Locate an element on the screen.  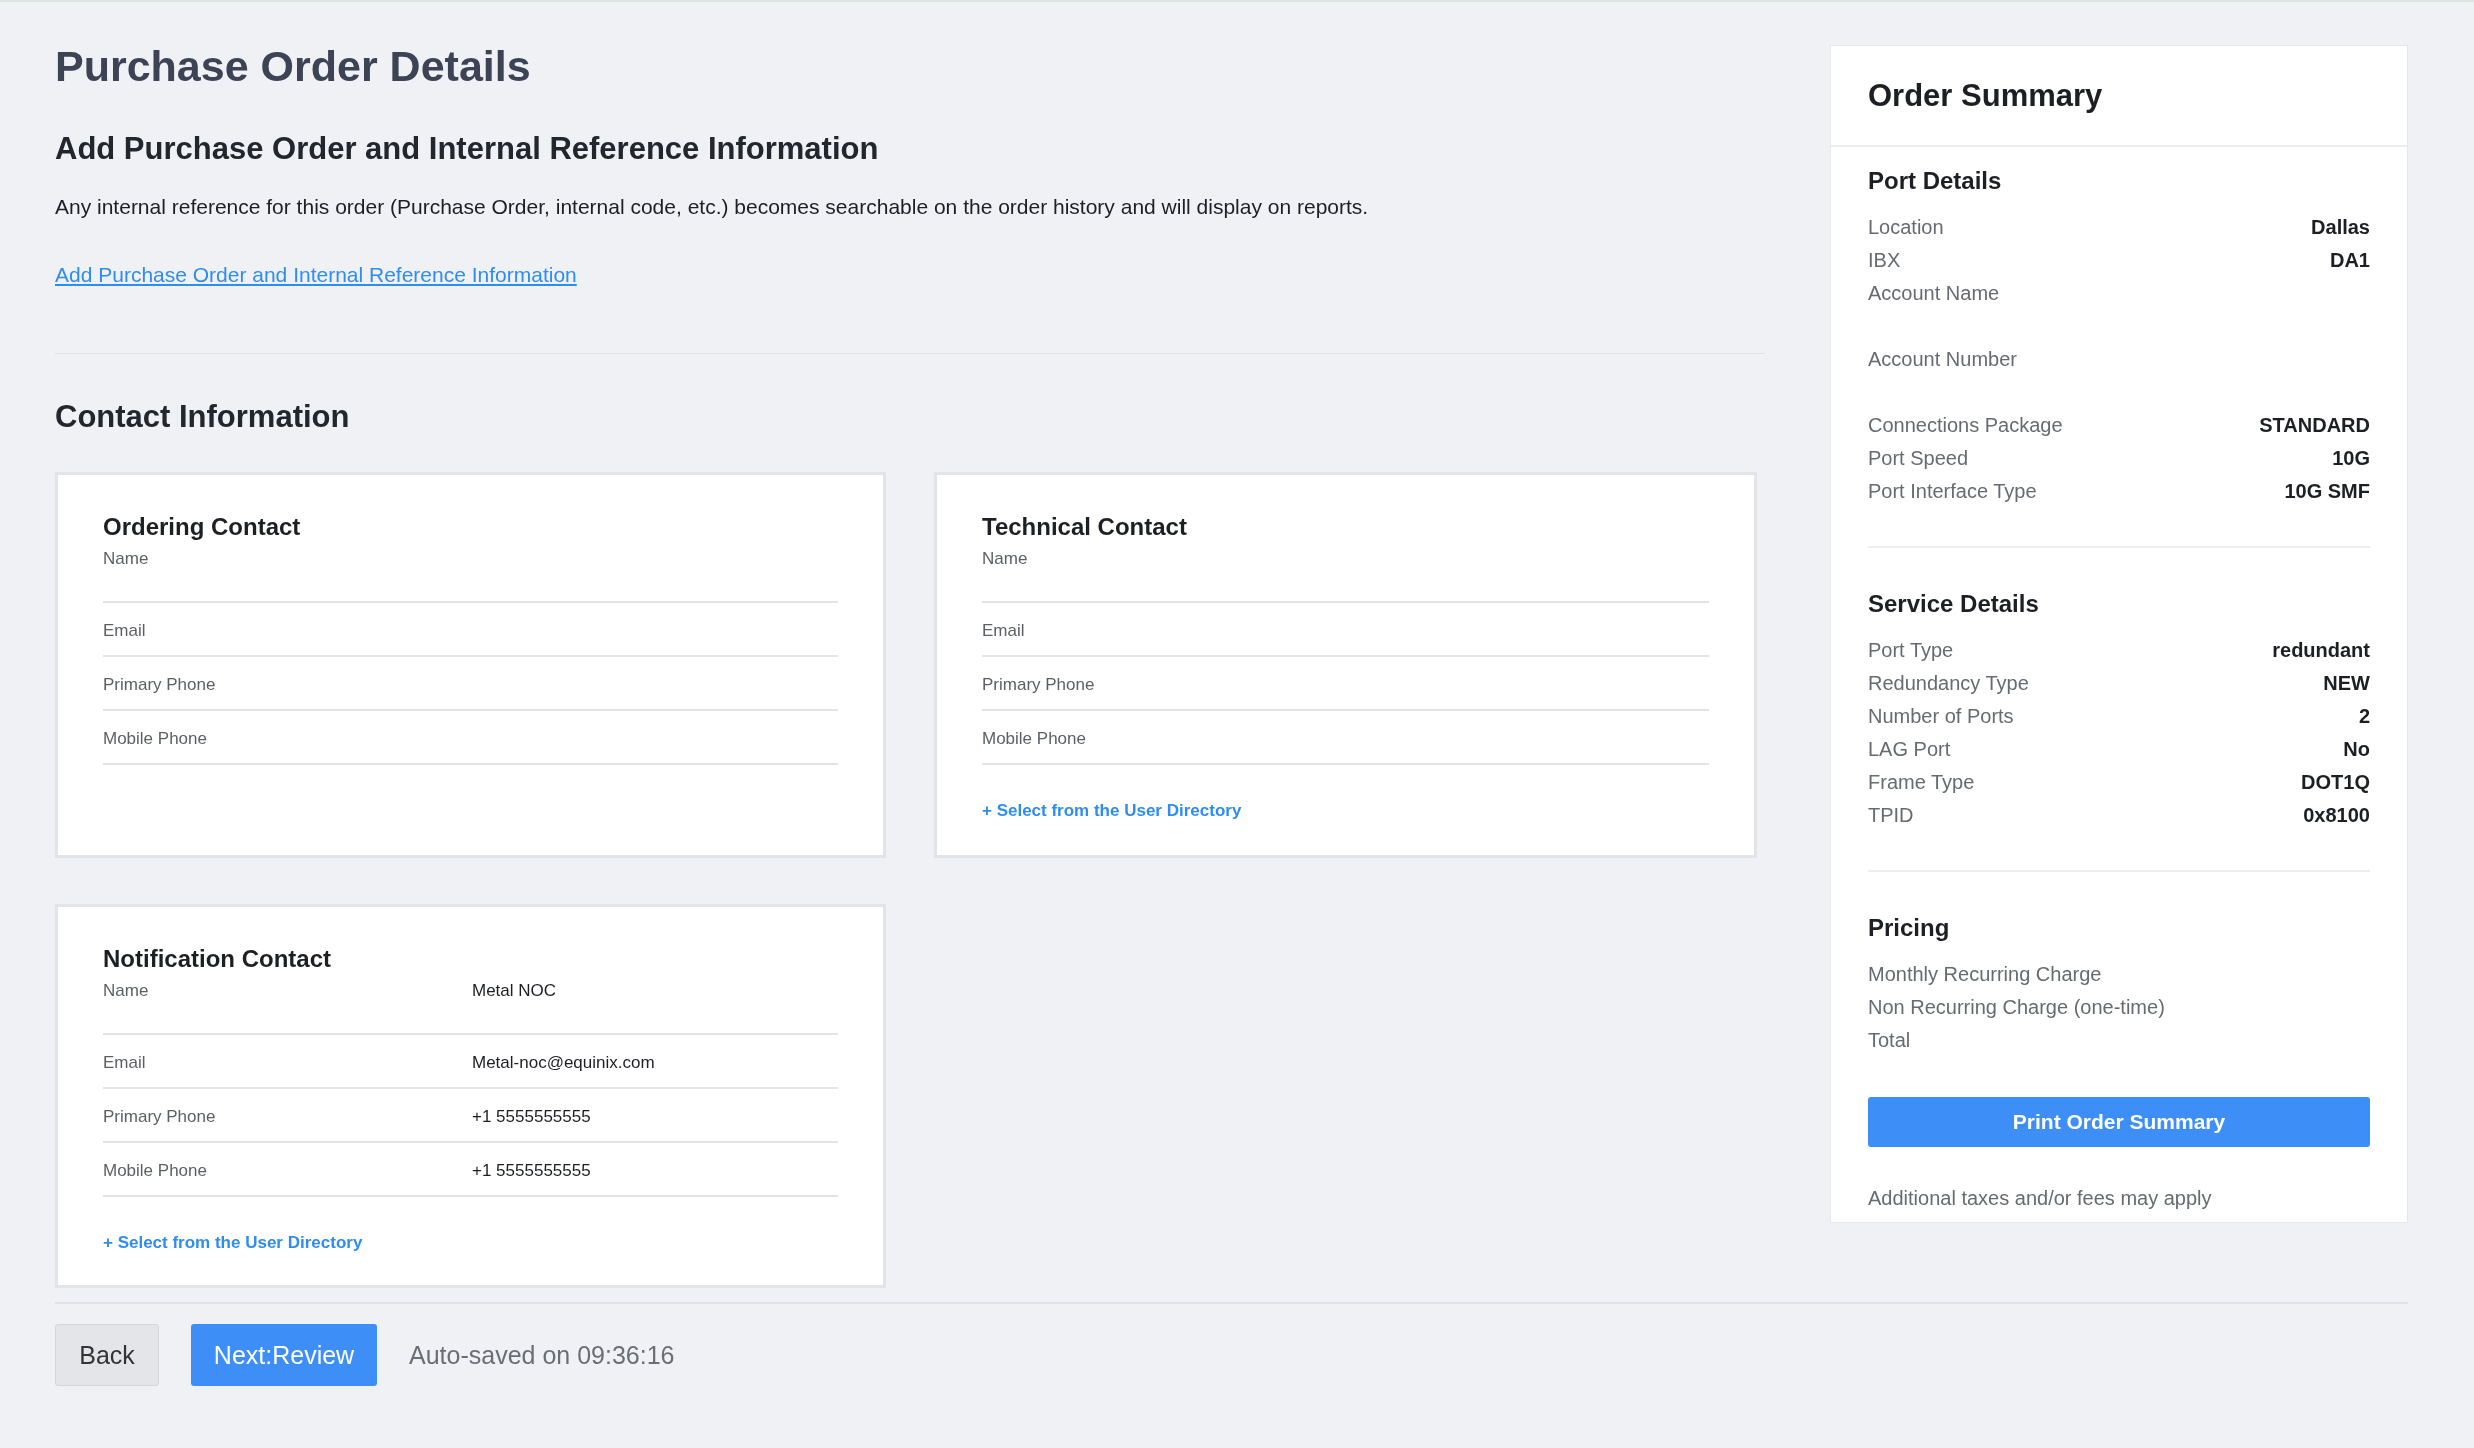
card-title: Technical Contact is located at coordinates (1085, 527).